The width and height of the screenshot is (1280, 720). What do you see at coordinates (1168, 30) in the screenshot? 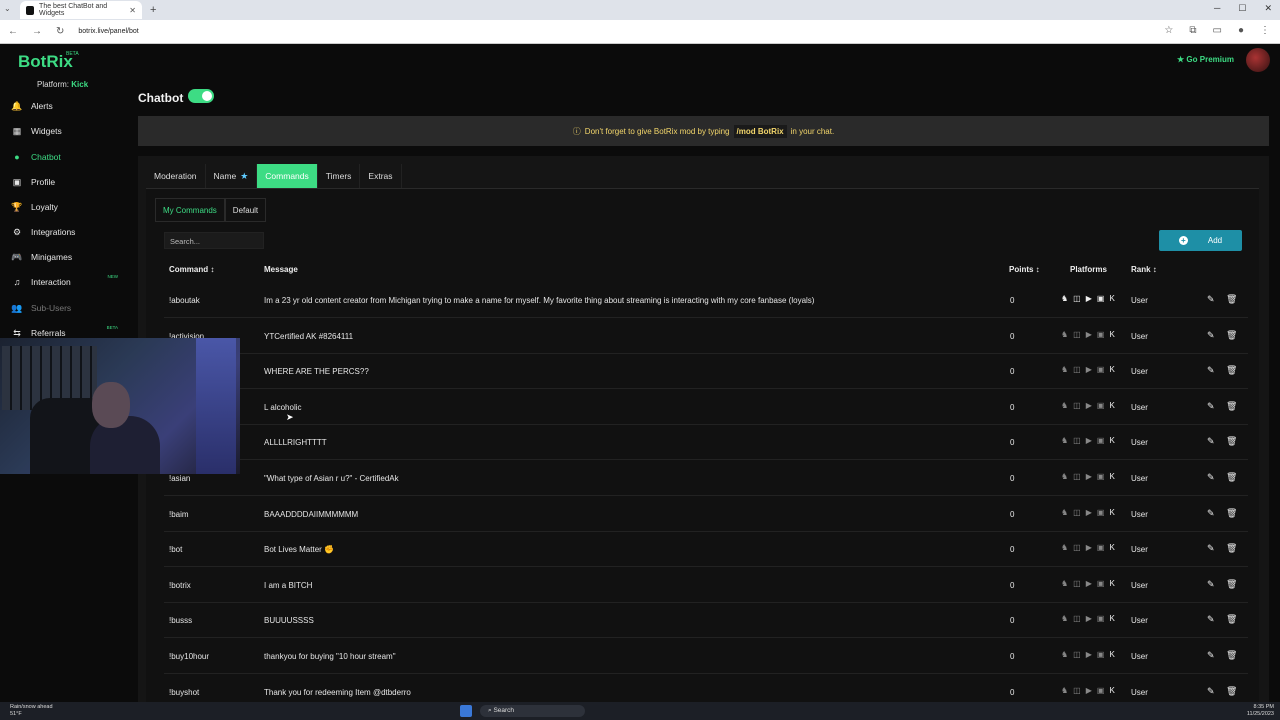
I see `bookmark-star-icon: ☆` at bounding box center [1168, 30].